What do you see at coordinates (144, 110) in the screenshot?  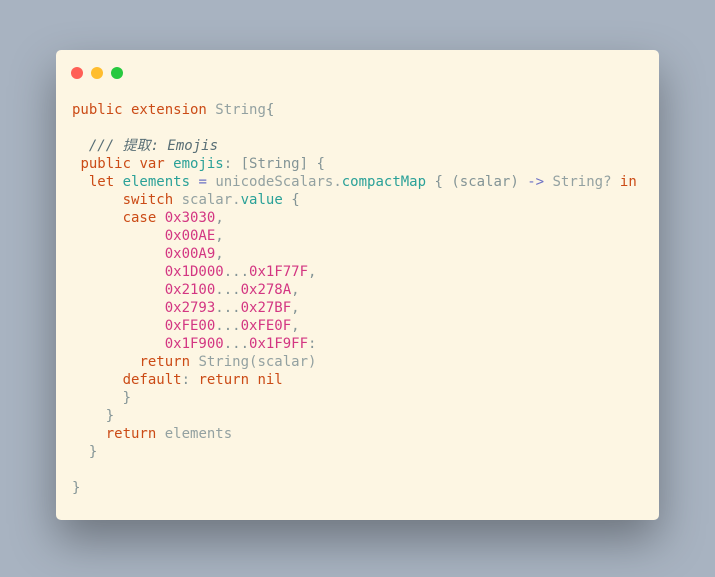 I see `code-token: public extension` at bounding box center [144, 110].